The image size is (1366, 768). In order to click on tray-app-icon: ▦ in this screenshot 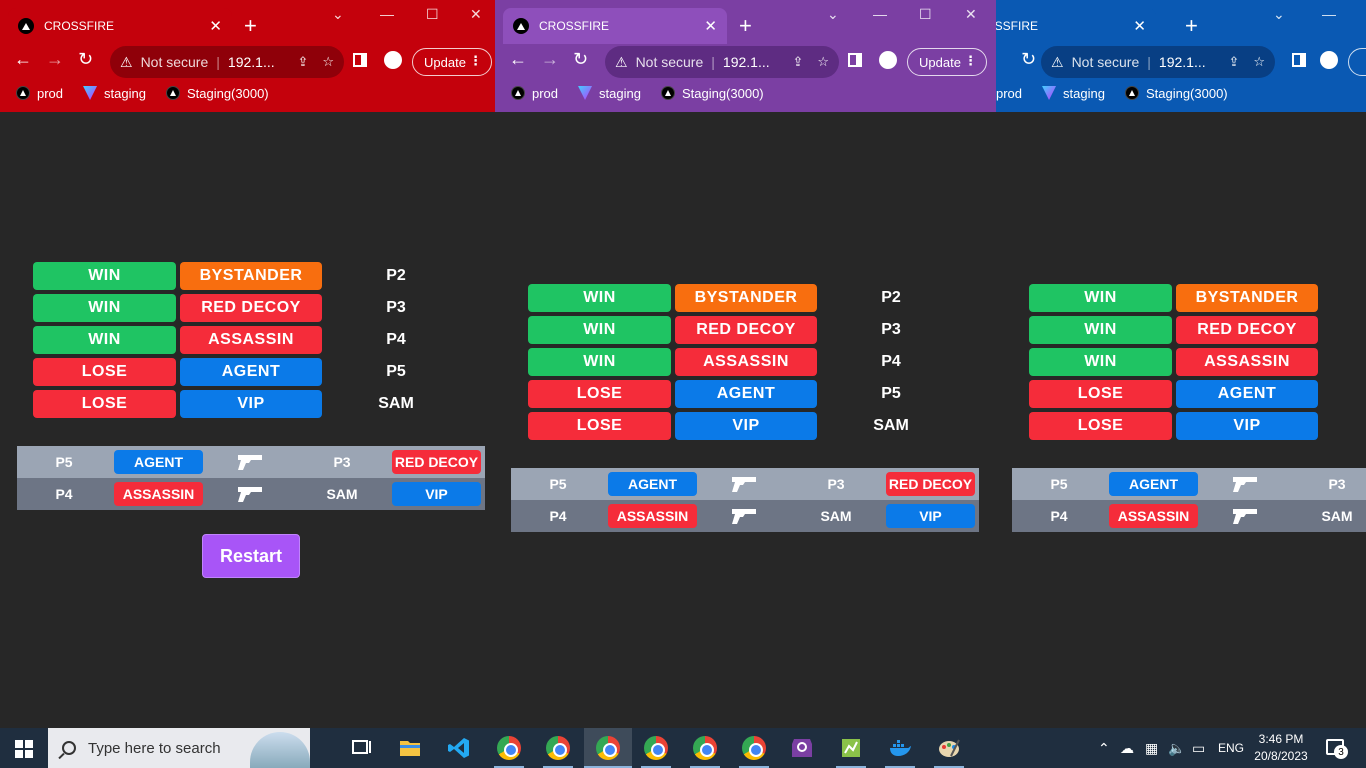, I will do `click(1151, 748)`.